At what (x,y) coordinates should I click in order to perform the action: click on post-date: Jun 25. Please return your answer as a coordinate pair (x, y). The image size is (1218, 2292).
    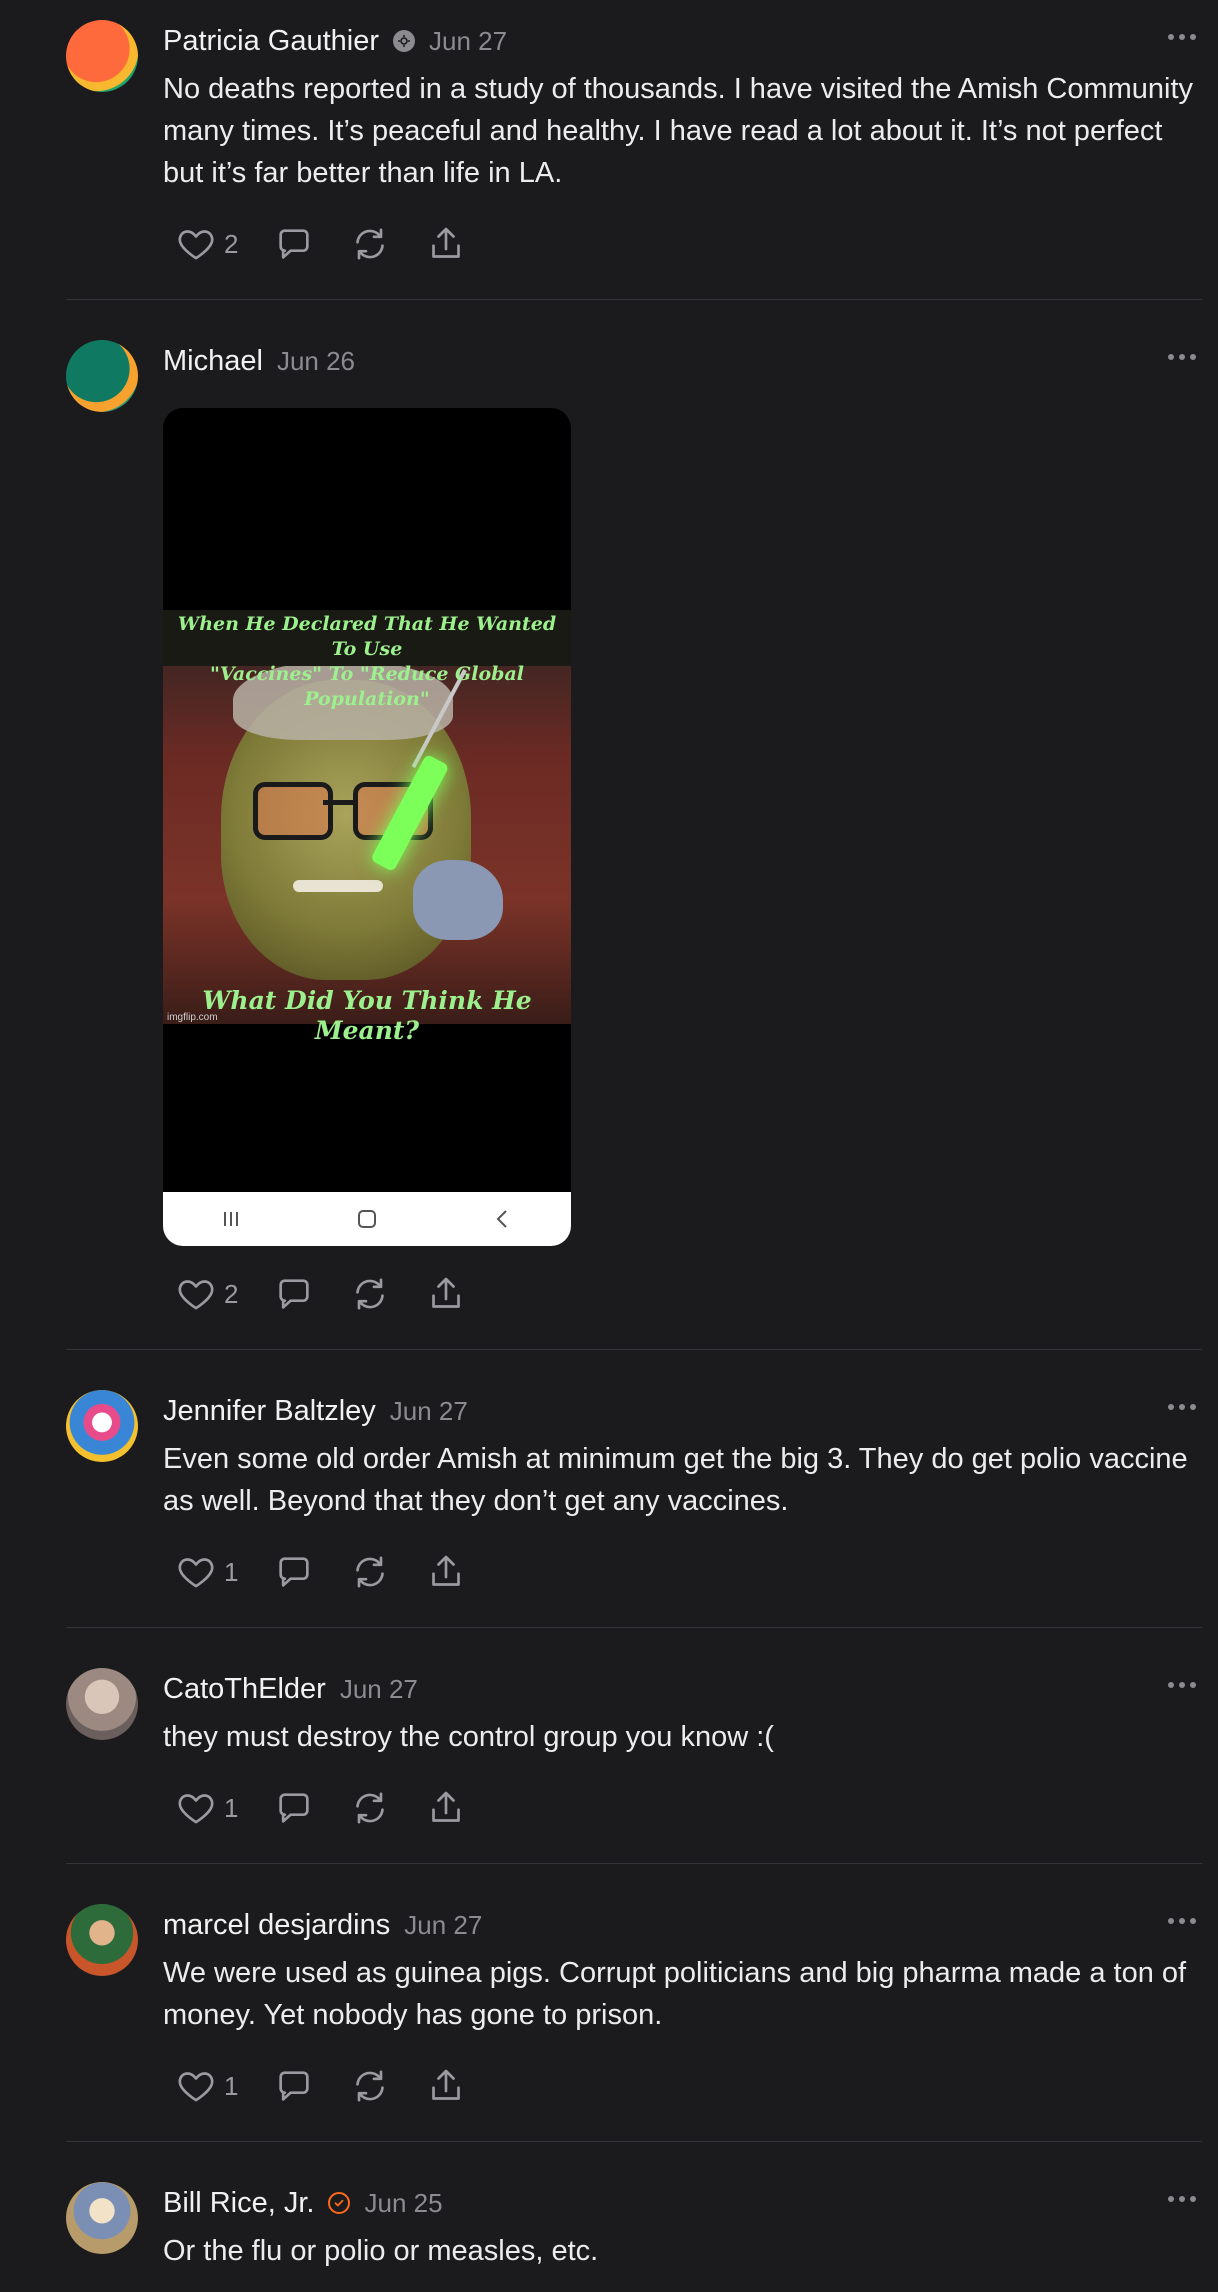
    Looking at the image, I should click on (403, 2203).